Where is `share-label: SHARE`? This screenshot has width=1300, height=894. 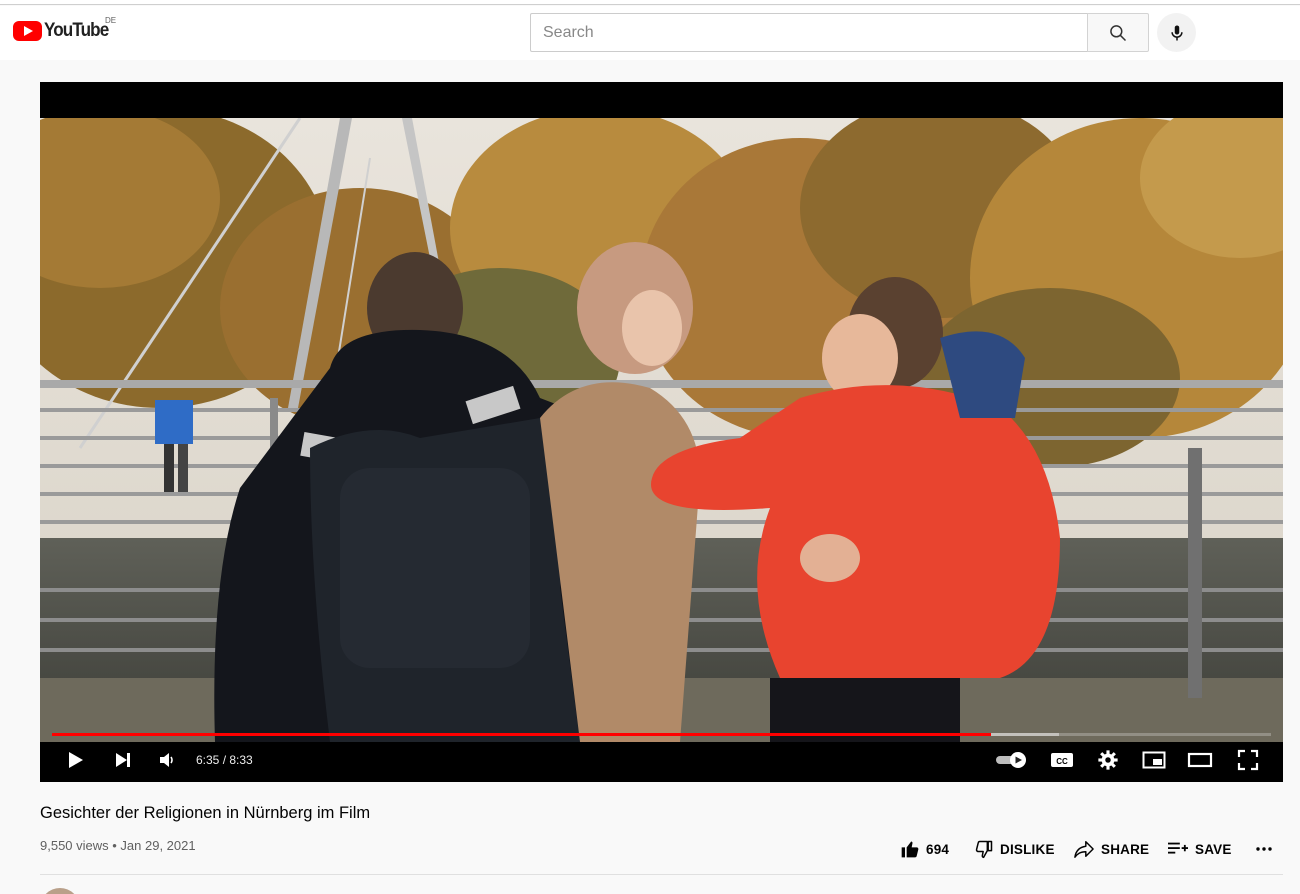
share-label: SHARE is located at coordinates (1125, 849).